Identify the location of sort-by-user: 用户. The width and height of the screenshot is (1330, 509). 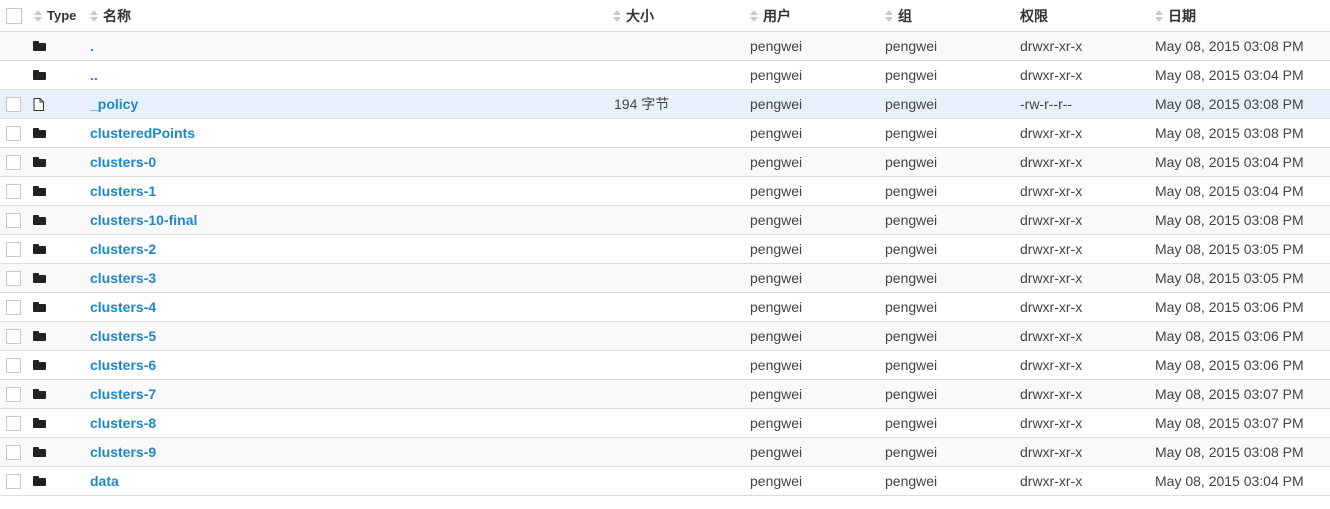
(770, 16).